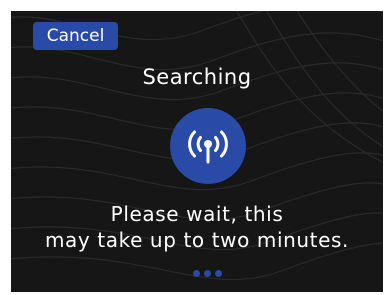 The image size is (390, 295). What do you see at coordinates (197, 77) in the screenshot?
I see `status-title: Searching` at bounding box center [197, 77].